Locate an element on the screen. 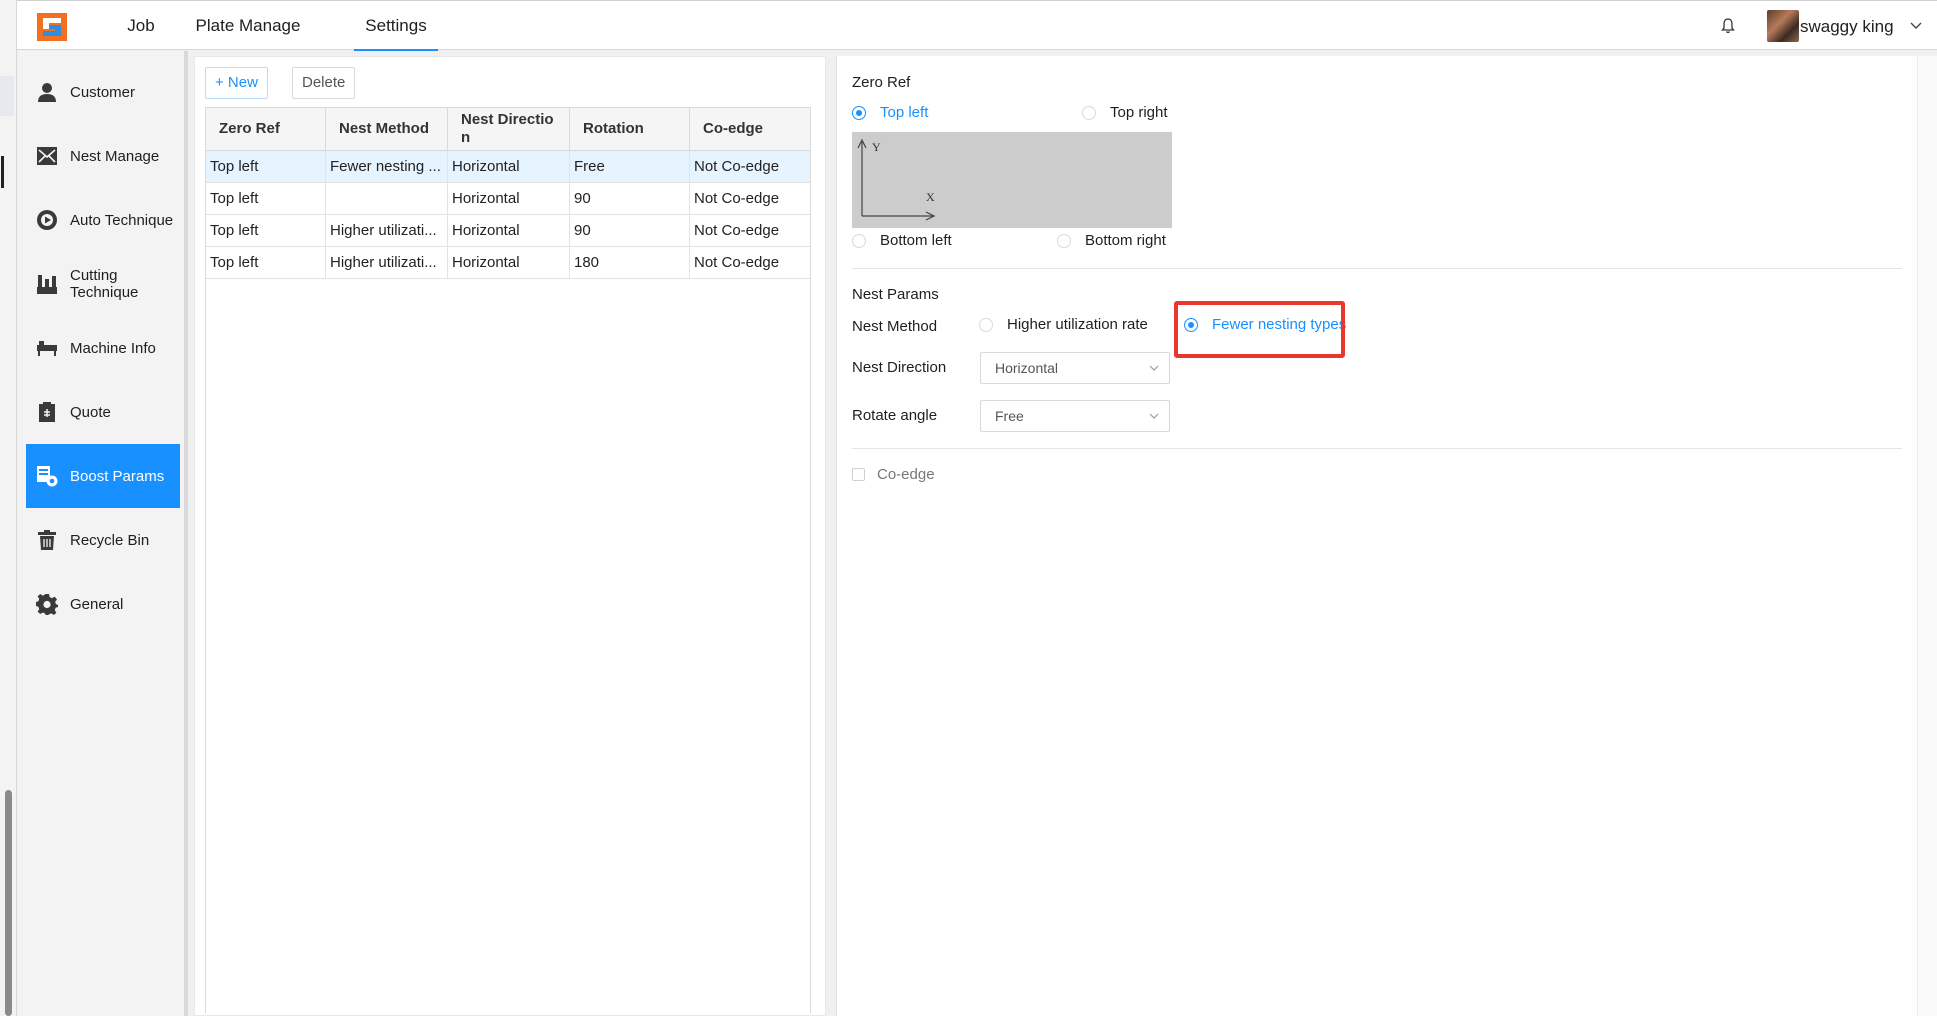  radio-label: Bottom left is located at coordinates (916, 240).